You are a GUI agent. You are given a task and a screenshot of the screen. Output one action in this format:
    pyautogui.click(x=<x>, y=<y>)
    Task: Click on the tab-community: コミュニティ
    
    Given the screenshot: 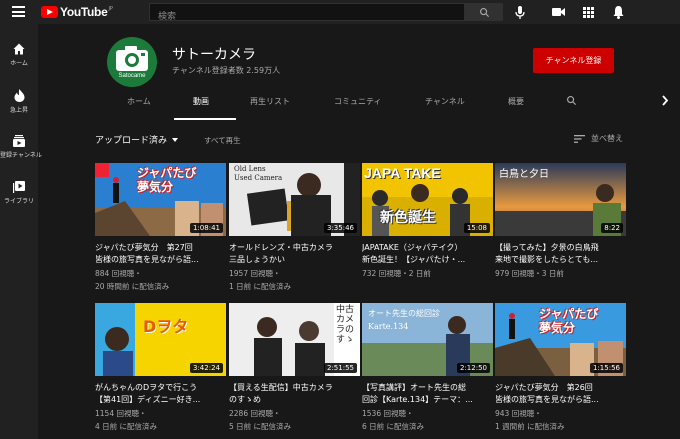 What is the action you would take?
    pyautogui.click(x=358, y=101)
    